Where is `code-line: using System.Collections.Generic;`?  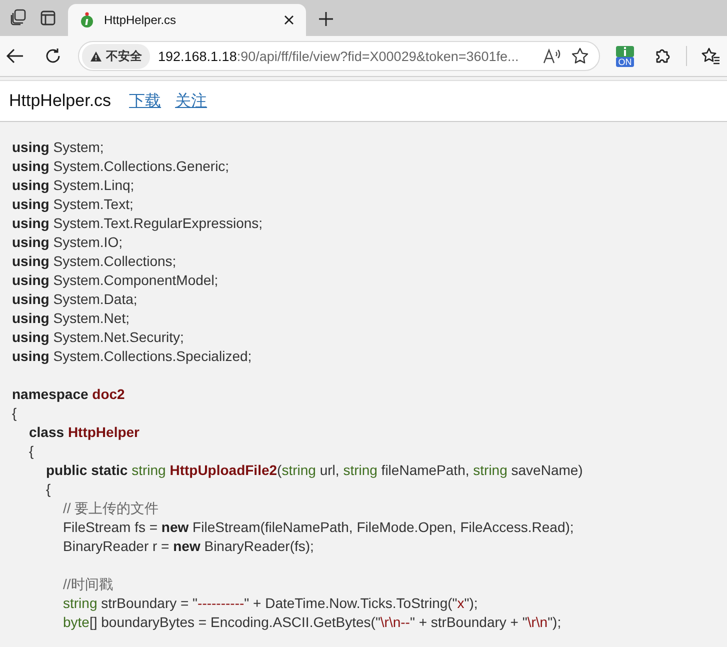
code-line: using System.Collections.Generic; is located at coordinates (121, 166).